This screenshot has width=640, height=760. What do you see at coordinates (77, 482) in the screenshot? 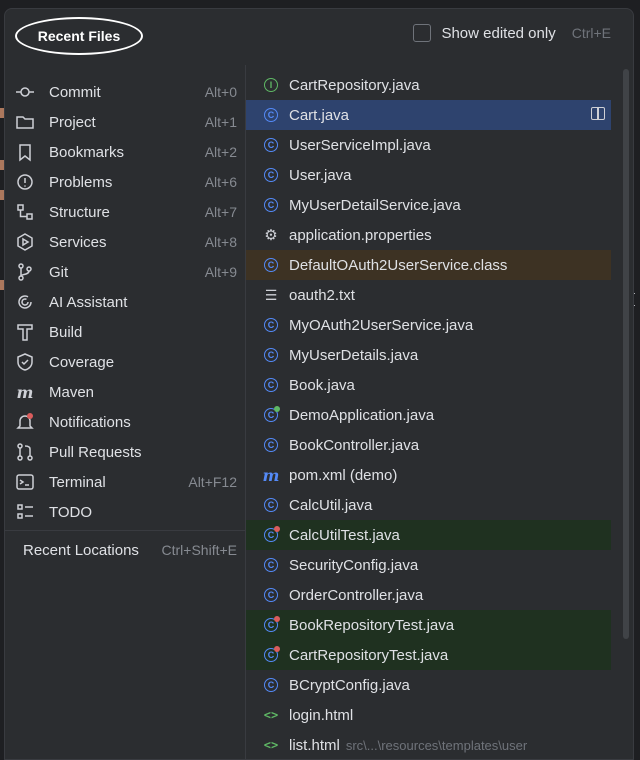
I see `tool-window-label: Terminal` at bounding box center [77, 482].